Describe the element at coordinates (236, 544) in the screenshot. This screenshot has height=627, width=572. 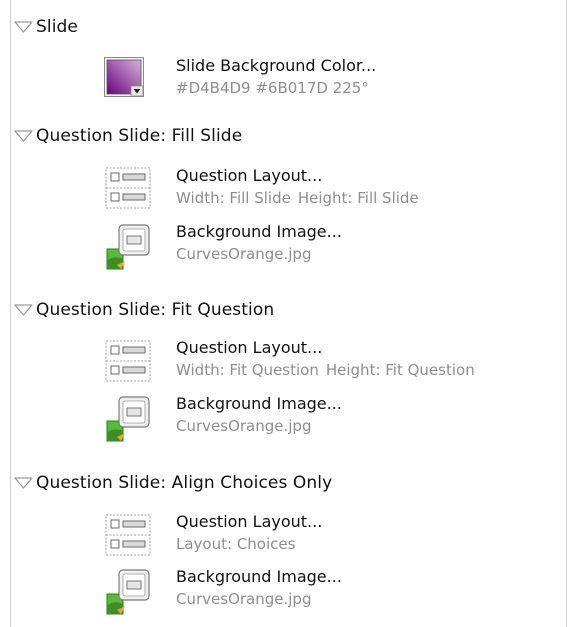
I see `item-value: Layout: Choices` at that location.